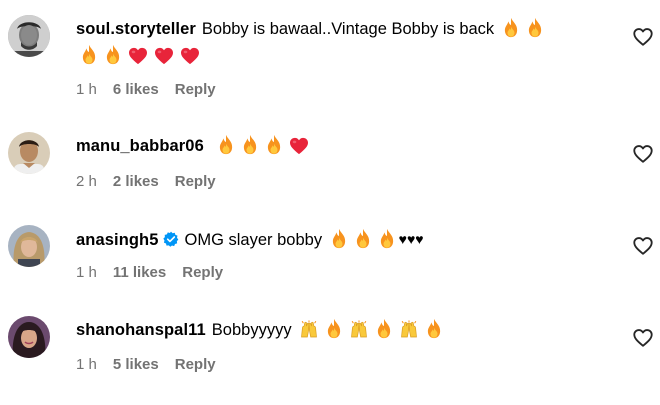  I want to click on comment-meta: 1 h 6 likes Reply, so click(154, 90).